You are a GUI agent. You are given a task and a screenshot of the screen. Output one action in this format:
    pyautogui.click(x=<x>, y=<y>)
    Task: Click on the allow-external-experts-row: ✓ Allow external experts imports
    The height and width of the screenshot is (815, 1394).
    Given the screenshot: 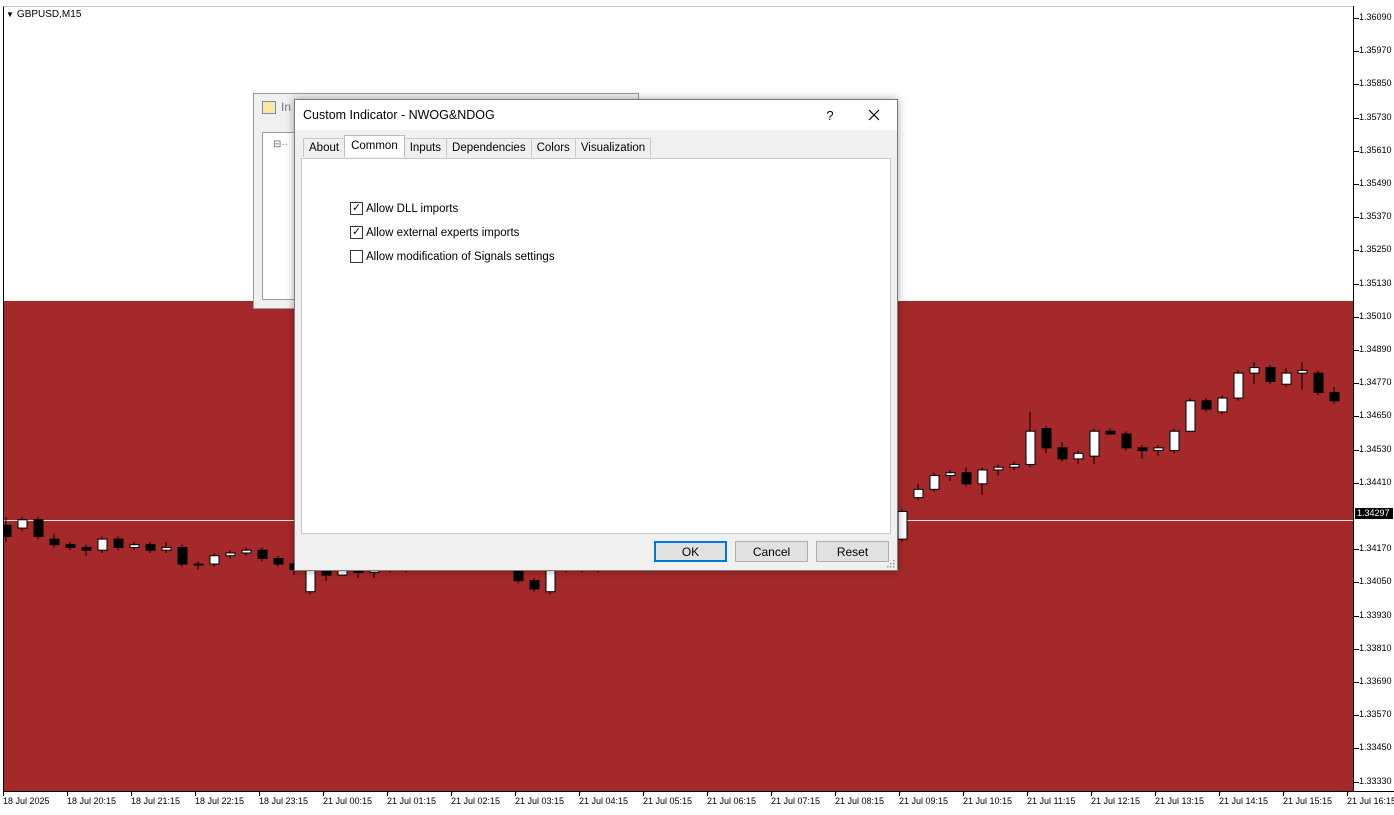 What is the action you would take?
    pyautogui.click(x=434, y=232)
    